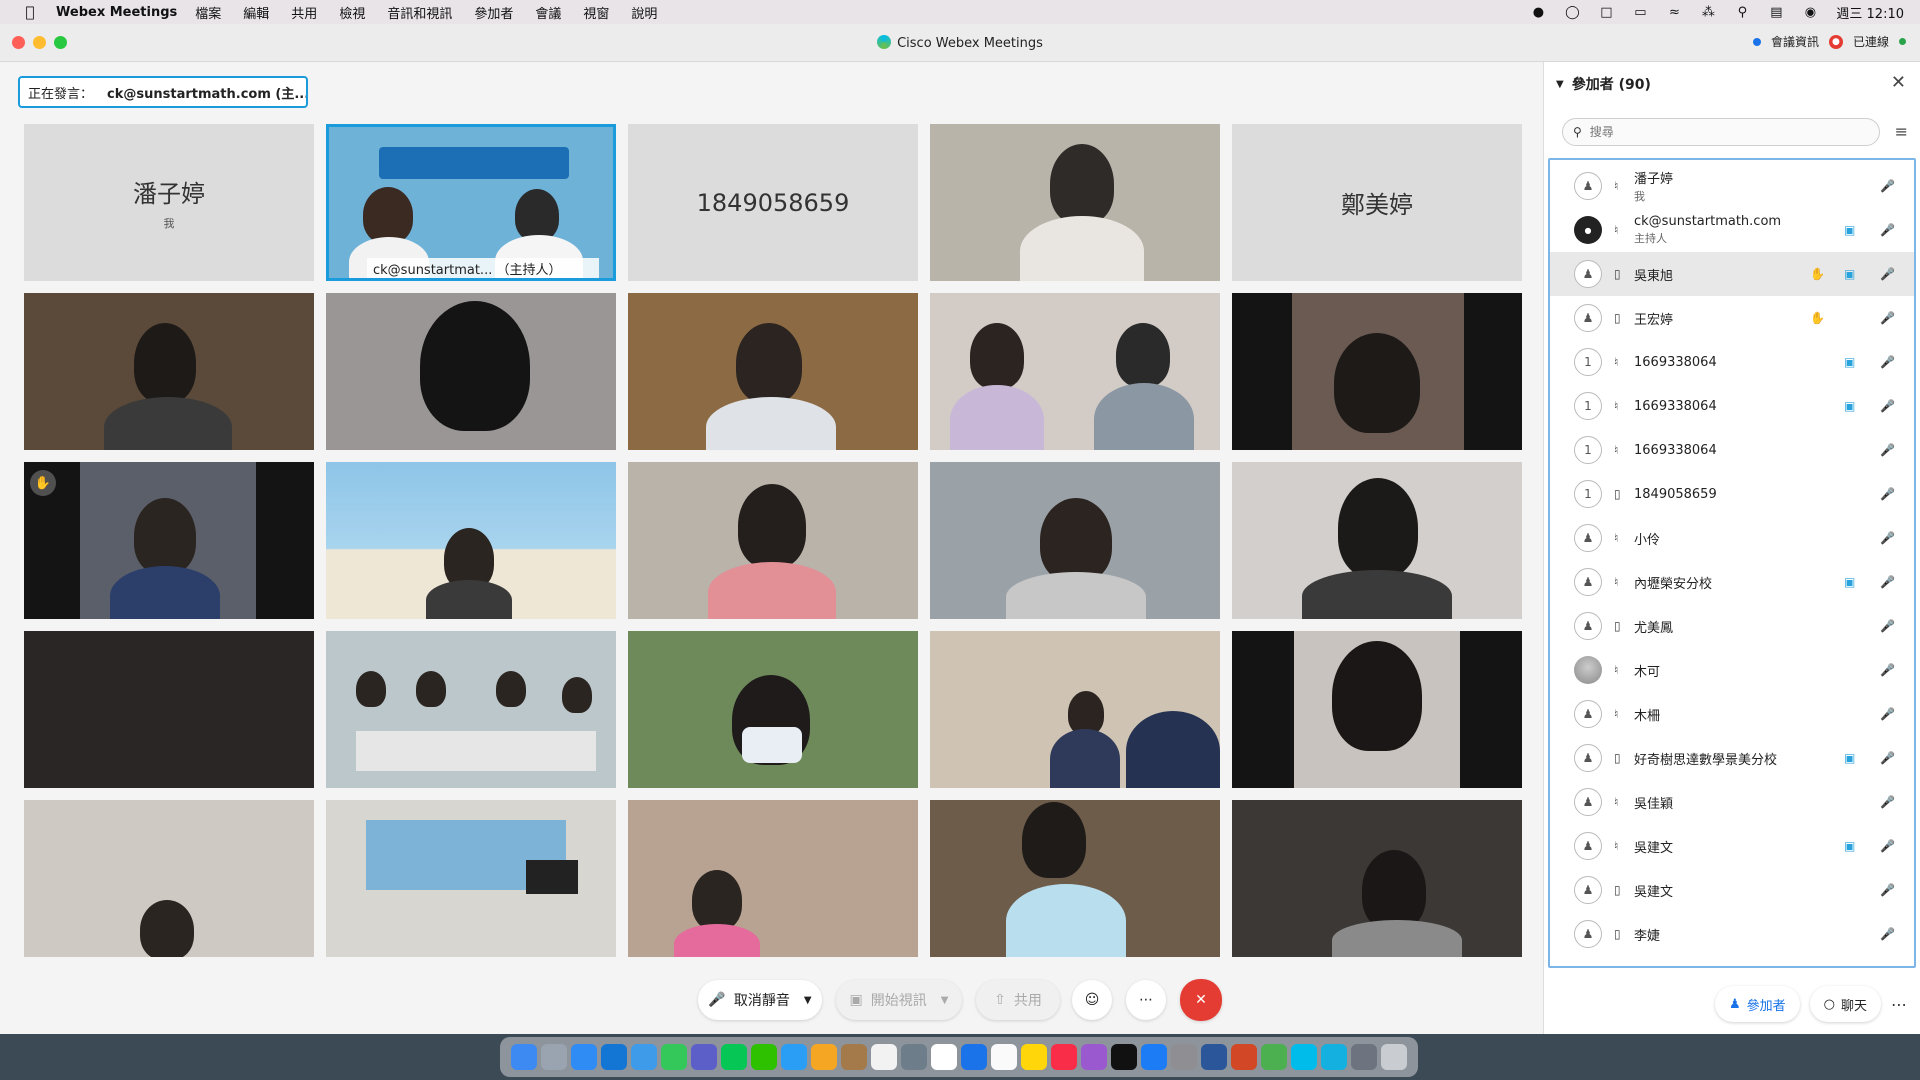 The image size is (1920, 1080). I want to click on close-panel-button: ✕, so click(1898, 82).